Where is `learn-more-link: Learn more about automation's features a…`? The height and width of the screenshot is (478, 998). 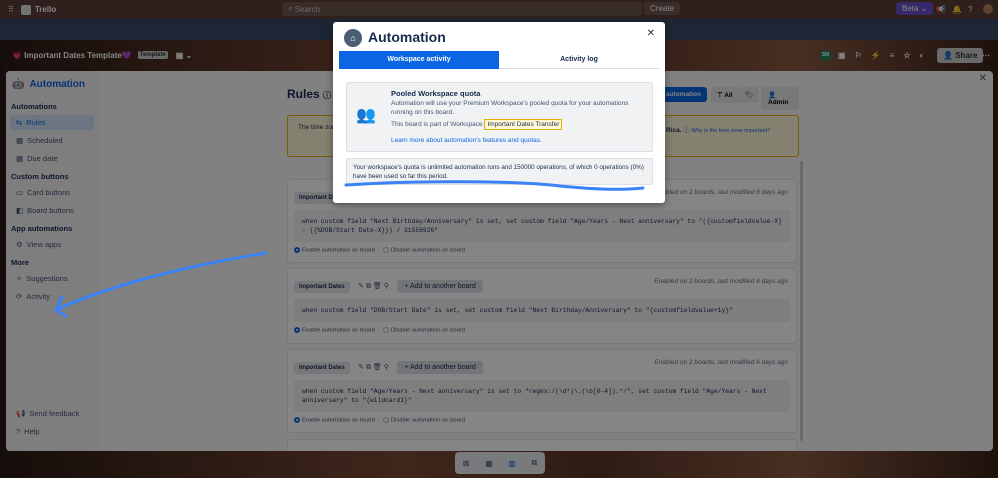
learn-more-link: Learn more about automation's features a… is located at coordinates (466, 140).